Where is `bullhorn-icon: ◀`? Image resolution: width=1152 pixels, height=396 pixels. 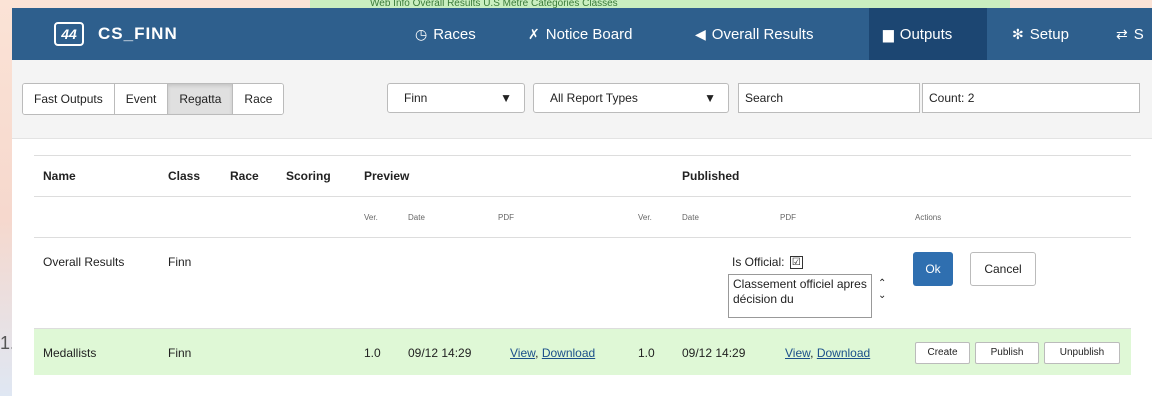 bullhorn-icon: ◀ is located at coordinates (700, 33).